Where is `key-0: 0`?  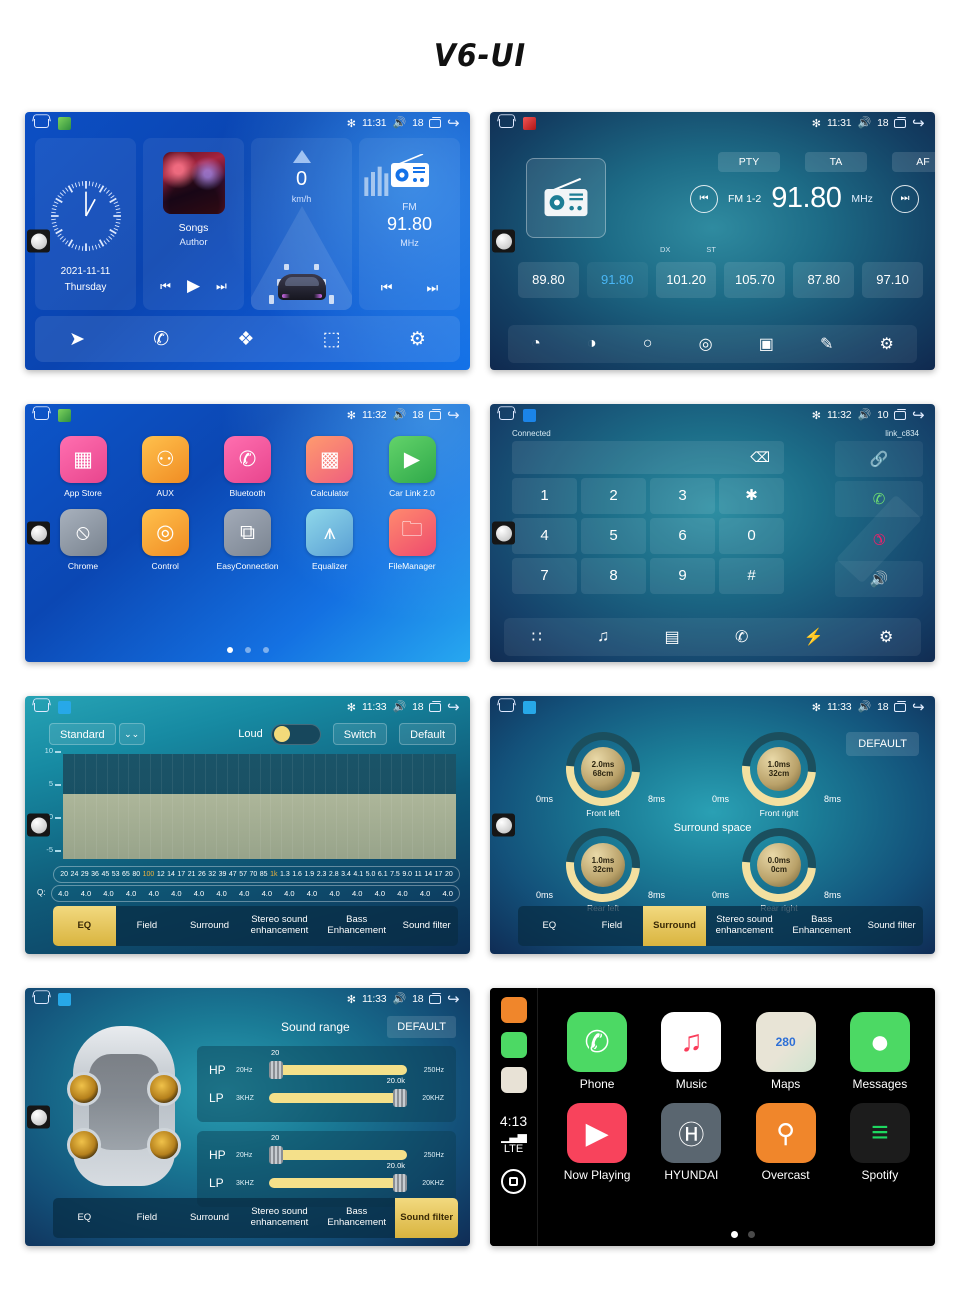 key-0: 0 is located at coordinates (751, 536).